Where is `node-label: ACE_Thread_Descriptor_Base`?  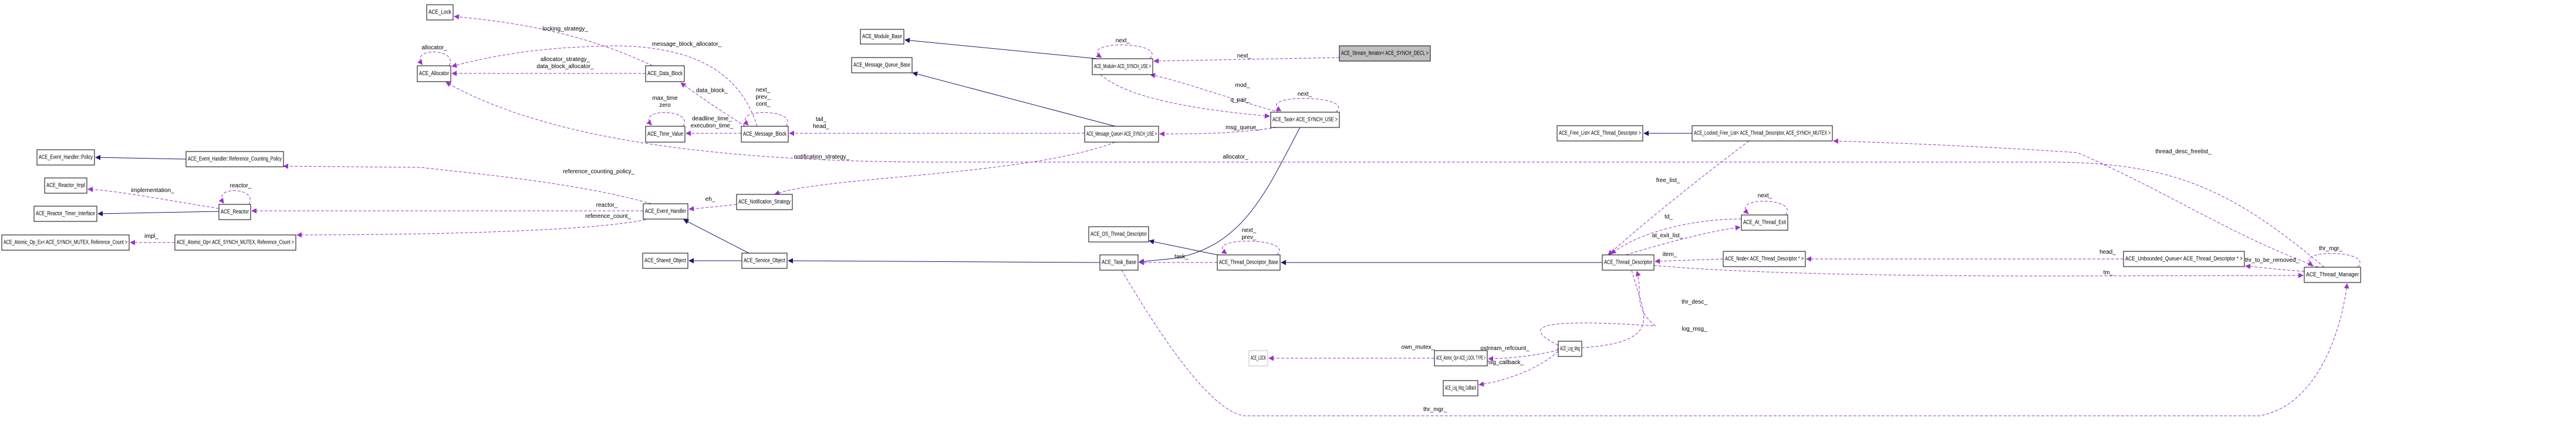 node-label: ACE_Thread_Descriptor_Base is located at coordinates (1248, 263).